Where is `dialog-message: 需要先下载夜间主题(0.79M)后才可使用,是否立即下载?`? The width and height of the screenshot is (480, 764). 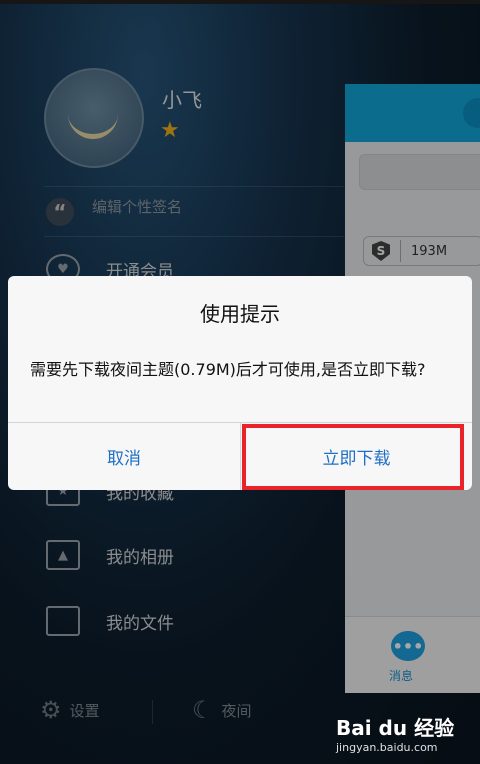
dialog-message: 需要先下载夜间主题(0.79M)后才可使用,是否立即下载? is located at coordinates (228, 369).